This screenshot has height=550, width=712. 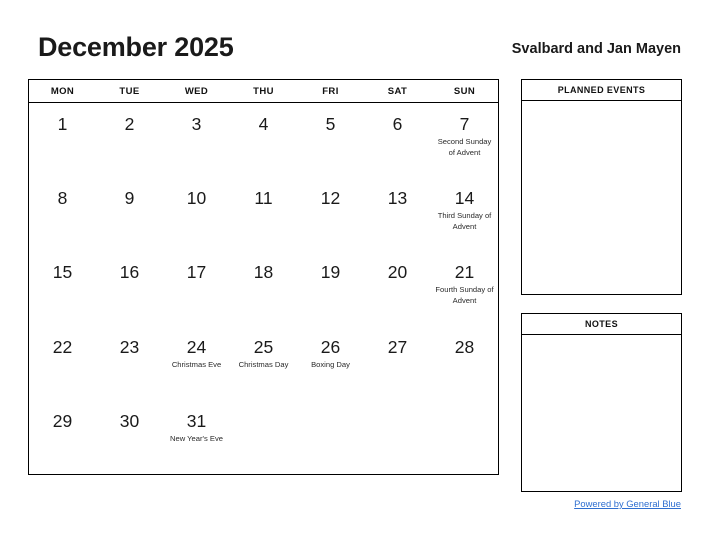 I want to click on planned-events-panel: PLANNED EVENTS, so click(x=601, y=187).